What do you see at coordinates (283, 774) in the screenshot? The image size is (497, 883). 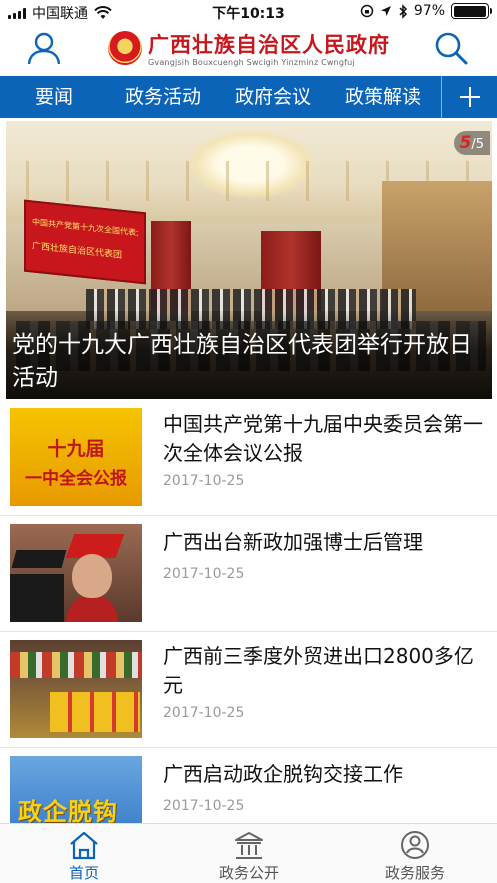 I see `news-title: 广西启动政企脱钩交接工作` at bounding box center [283, 774].